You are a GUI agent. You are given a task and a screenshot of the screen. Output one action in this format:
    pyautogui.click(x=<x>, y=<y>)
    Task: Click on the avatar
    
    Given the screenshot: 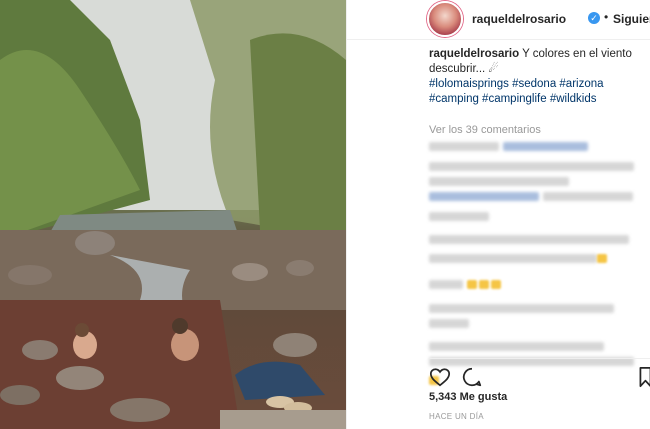 What is the action you would take?
    pyautogui.click(x=445, y=19)
    